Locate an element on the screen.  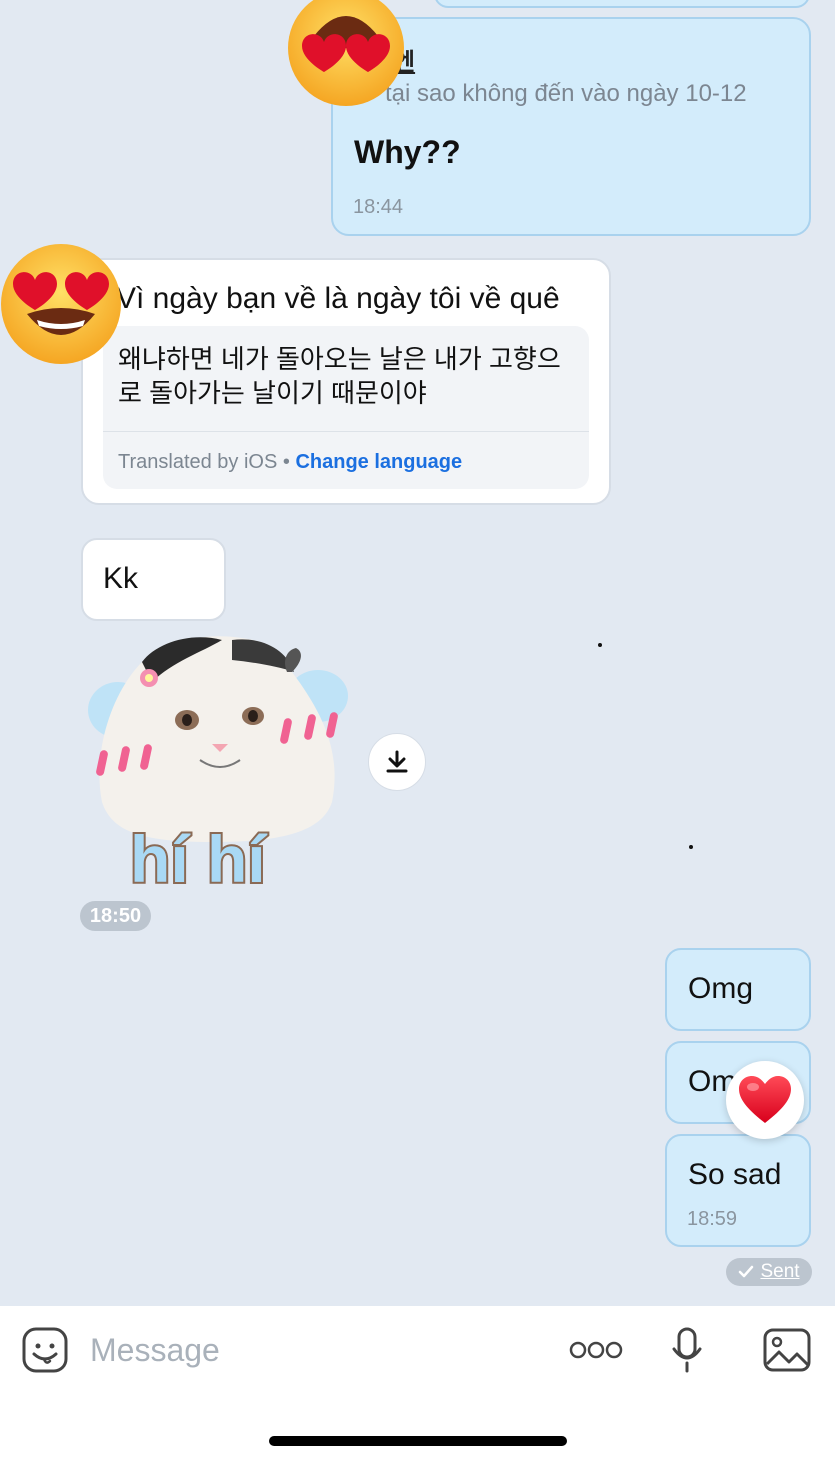
reply-message-text: Why?? is located at coordinates (407, 152).